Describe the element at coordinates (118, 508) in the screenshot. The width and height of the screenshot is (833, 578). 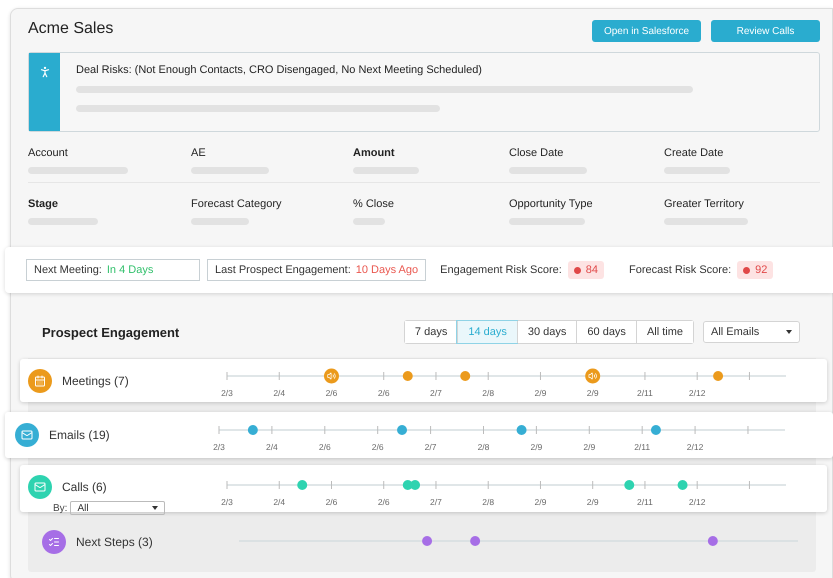
I see `caller-select: All` at that location.